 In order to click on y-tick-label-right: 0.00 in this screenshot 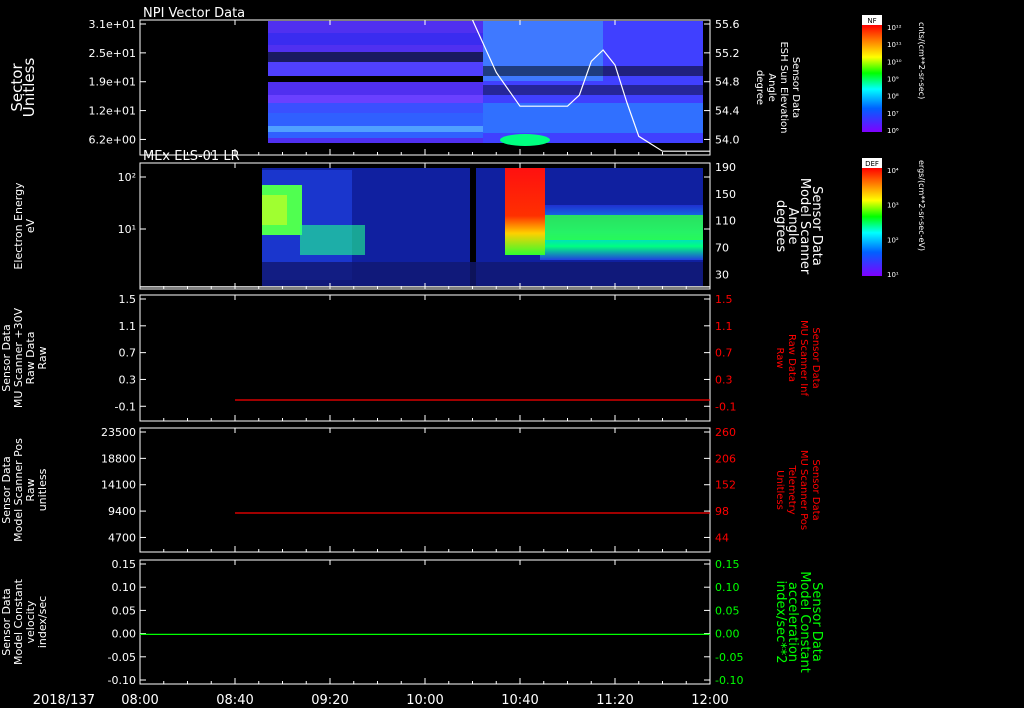, I will do `click(727, 634)`.